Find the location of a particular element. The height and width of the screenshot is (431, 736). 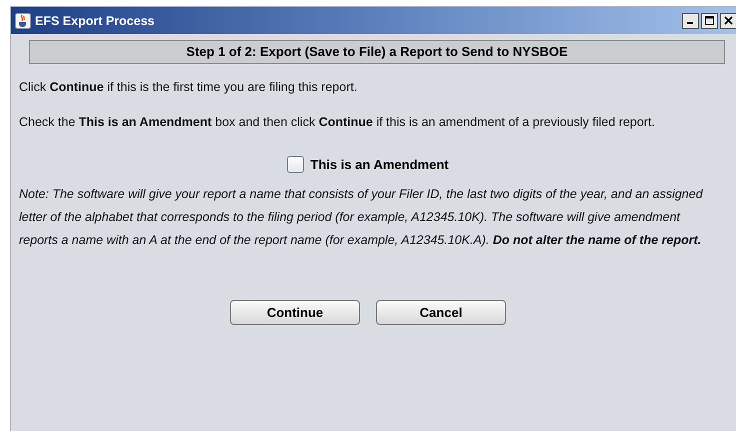

close-icon is located at coordinates (728, 20).